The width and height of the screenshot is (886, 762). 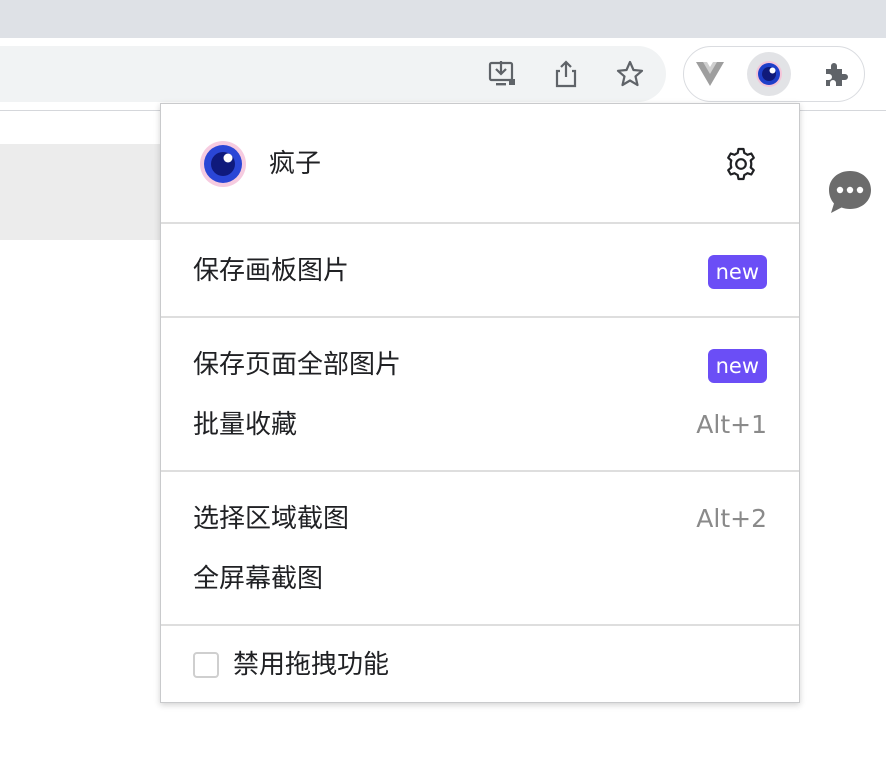 What do you see at coordinates (850, 192) in the screenshot?
I see `chat-bubble-icon` at bounding box center [850, 192].